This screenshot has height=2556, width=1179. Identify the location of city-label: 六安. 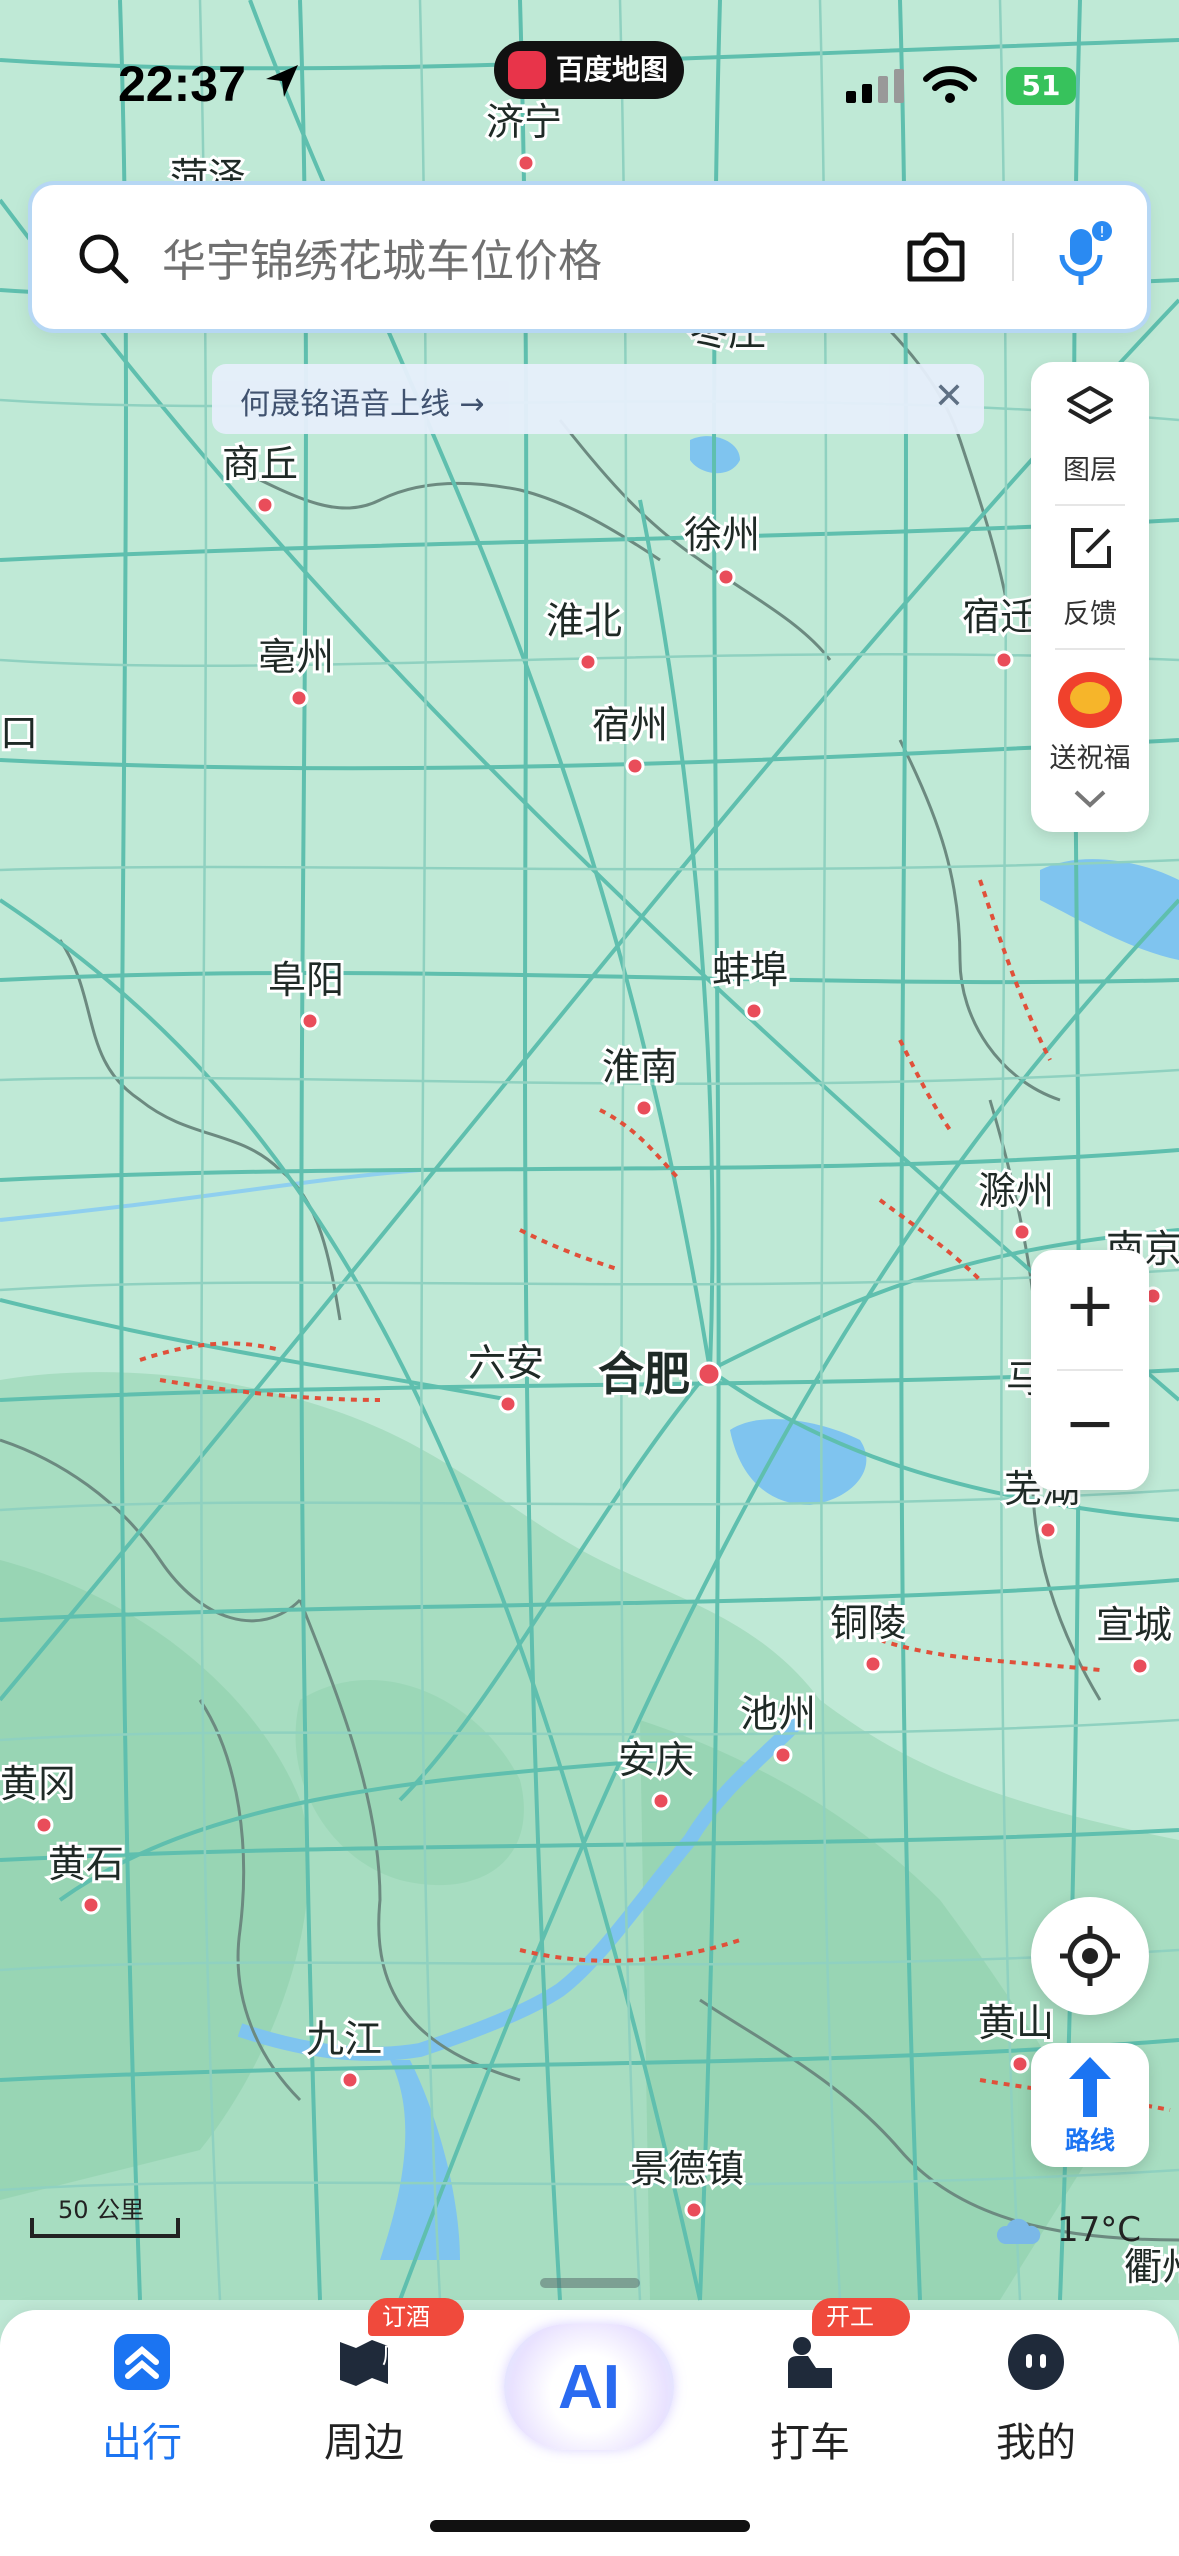
(506, 1363).